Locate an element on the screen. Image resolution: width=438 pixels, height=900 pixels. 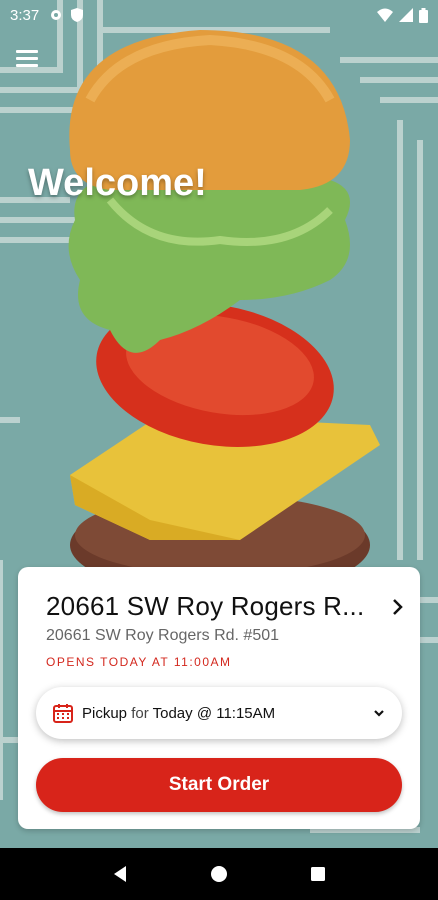
signal-icon is located at coordinates (406, 15).